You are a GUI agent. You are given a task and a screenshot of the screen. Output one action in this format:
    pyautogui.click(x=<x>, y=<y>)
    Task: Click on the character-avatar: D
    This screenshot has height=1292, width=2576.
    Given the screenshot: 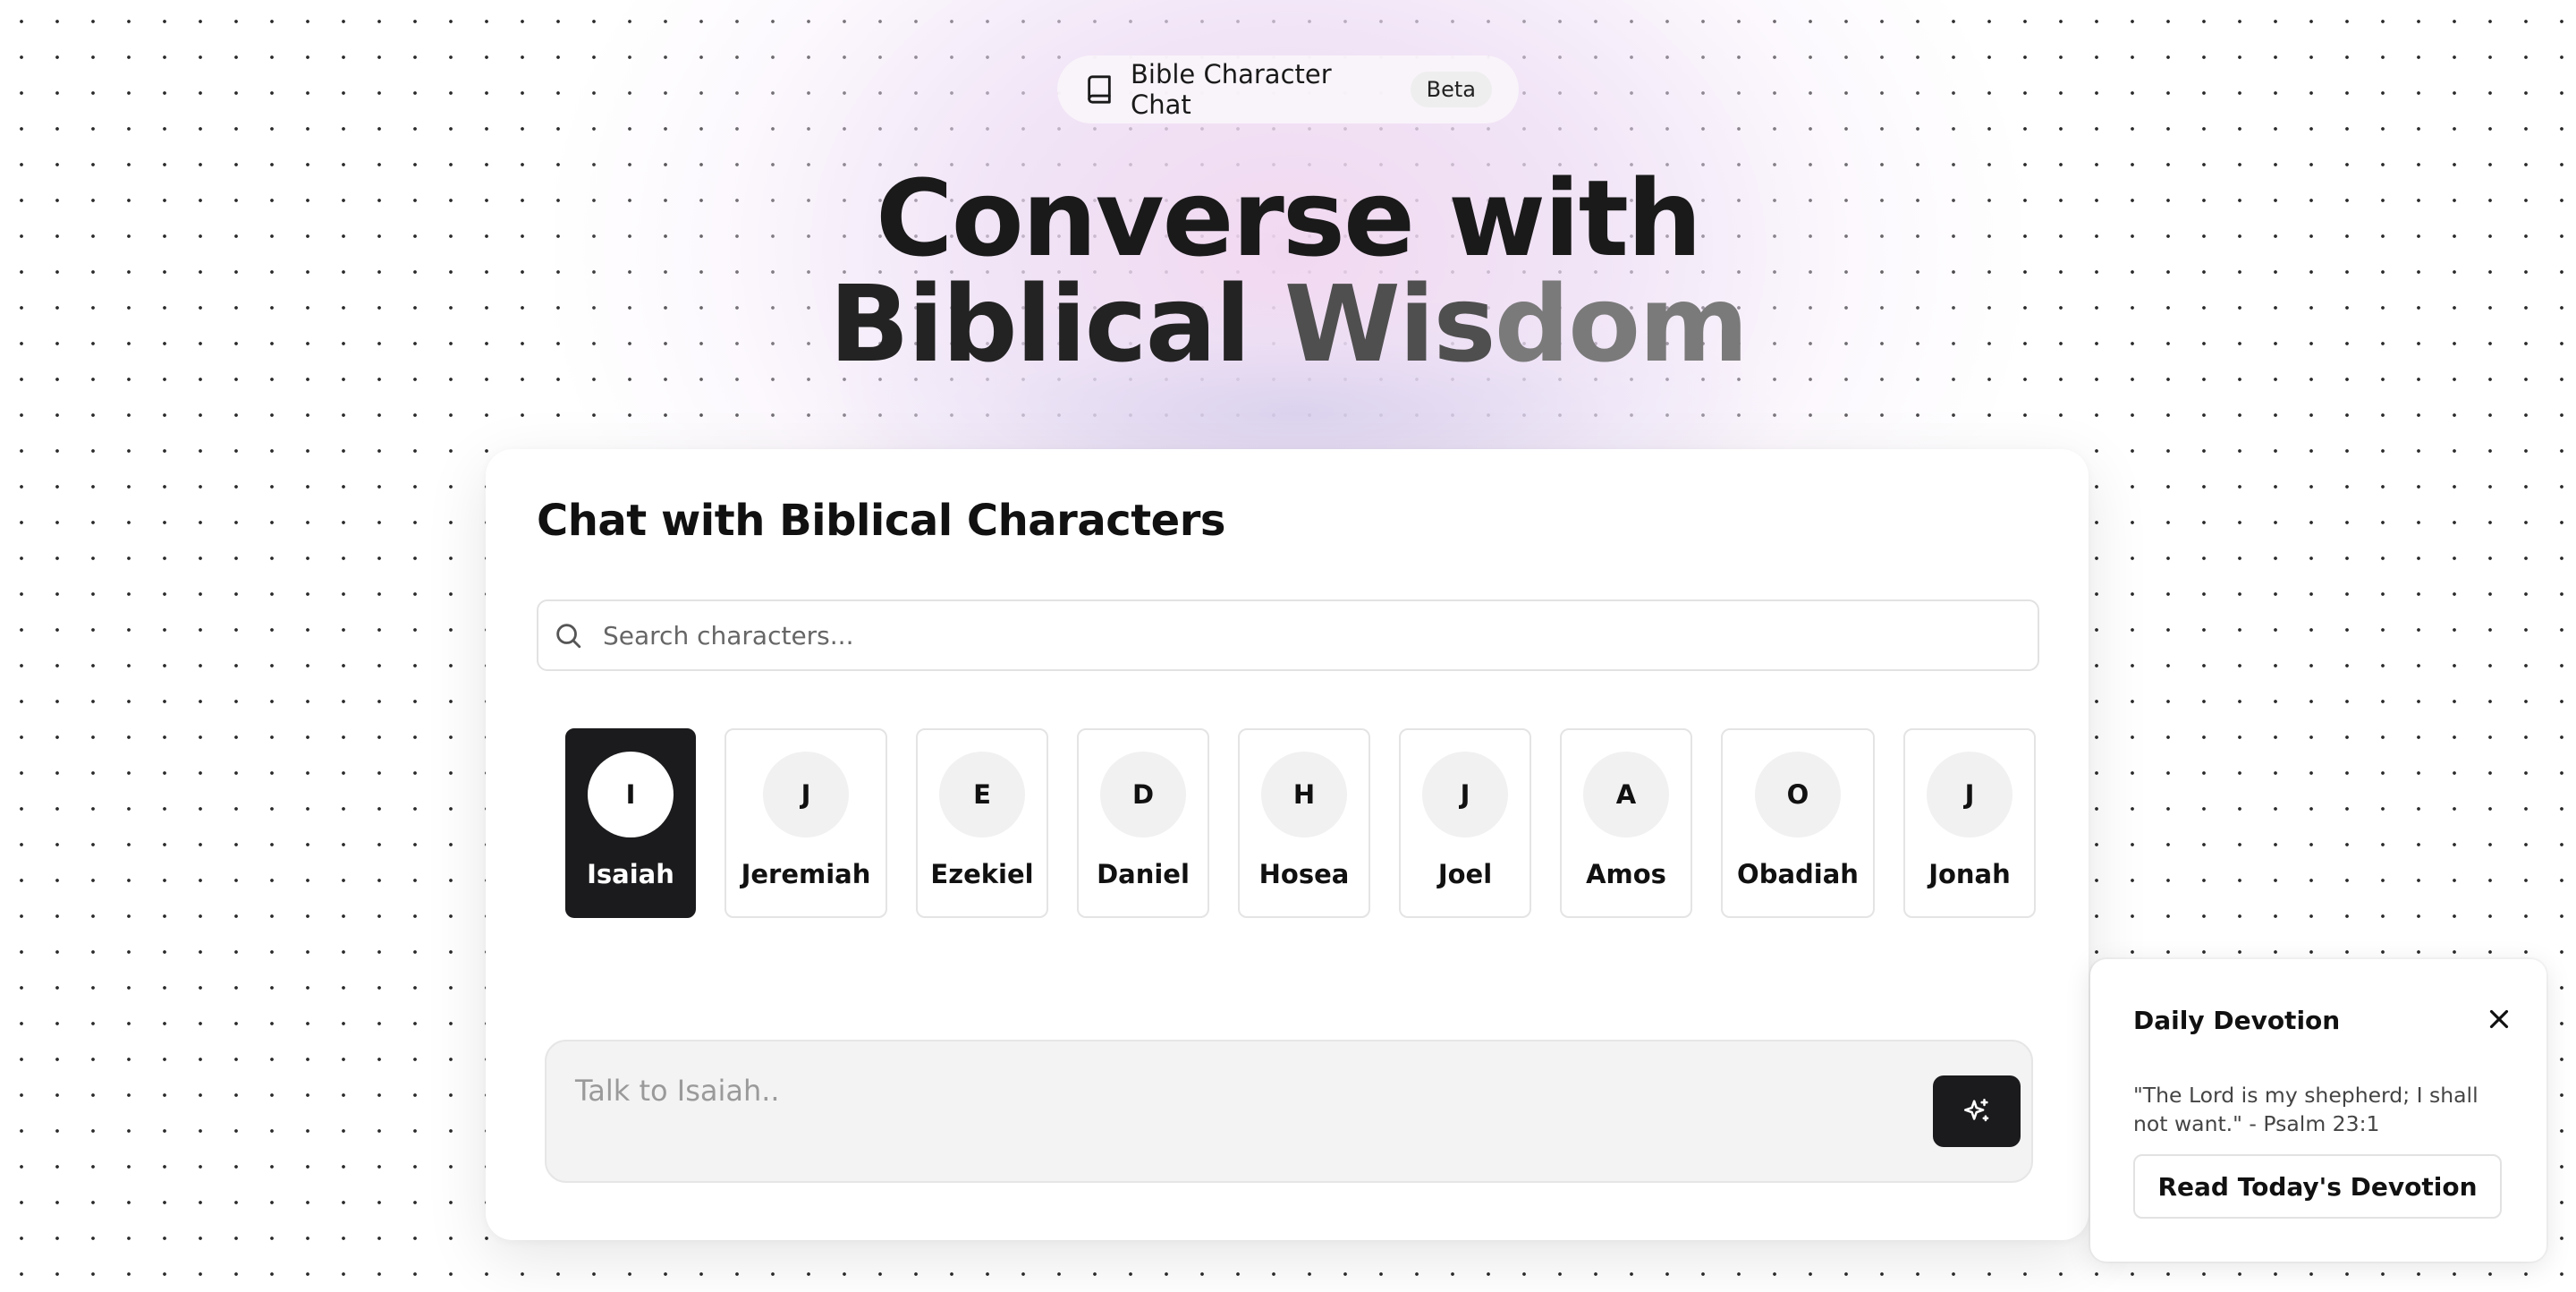 What is the action you would take?
    pyautogui.click(x=1143, y=794)
    